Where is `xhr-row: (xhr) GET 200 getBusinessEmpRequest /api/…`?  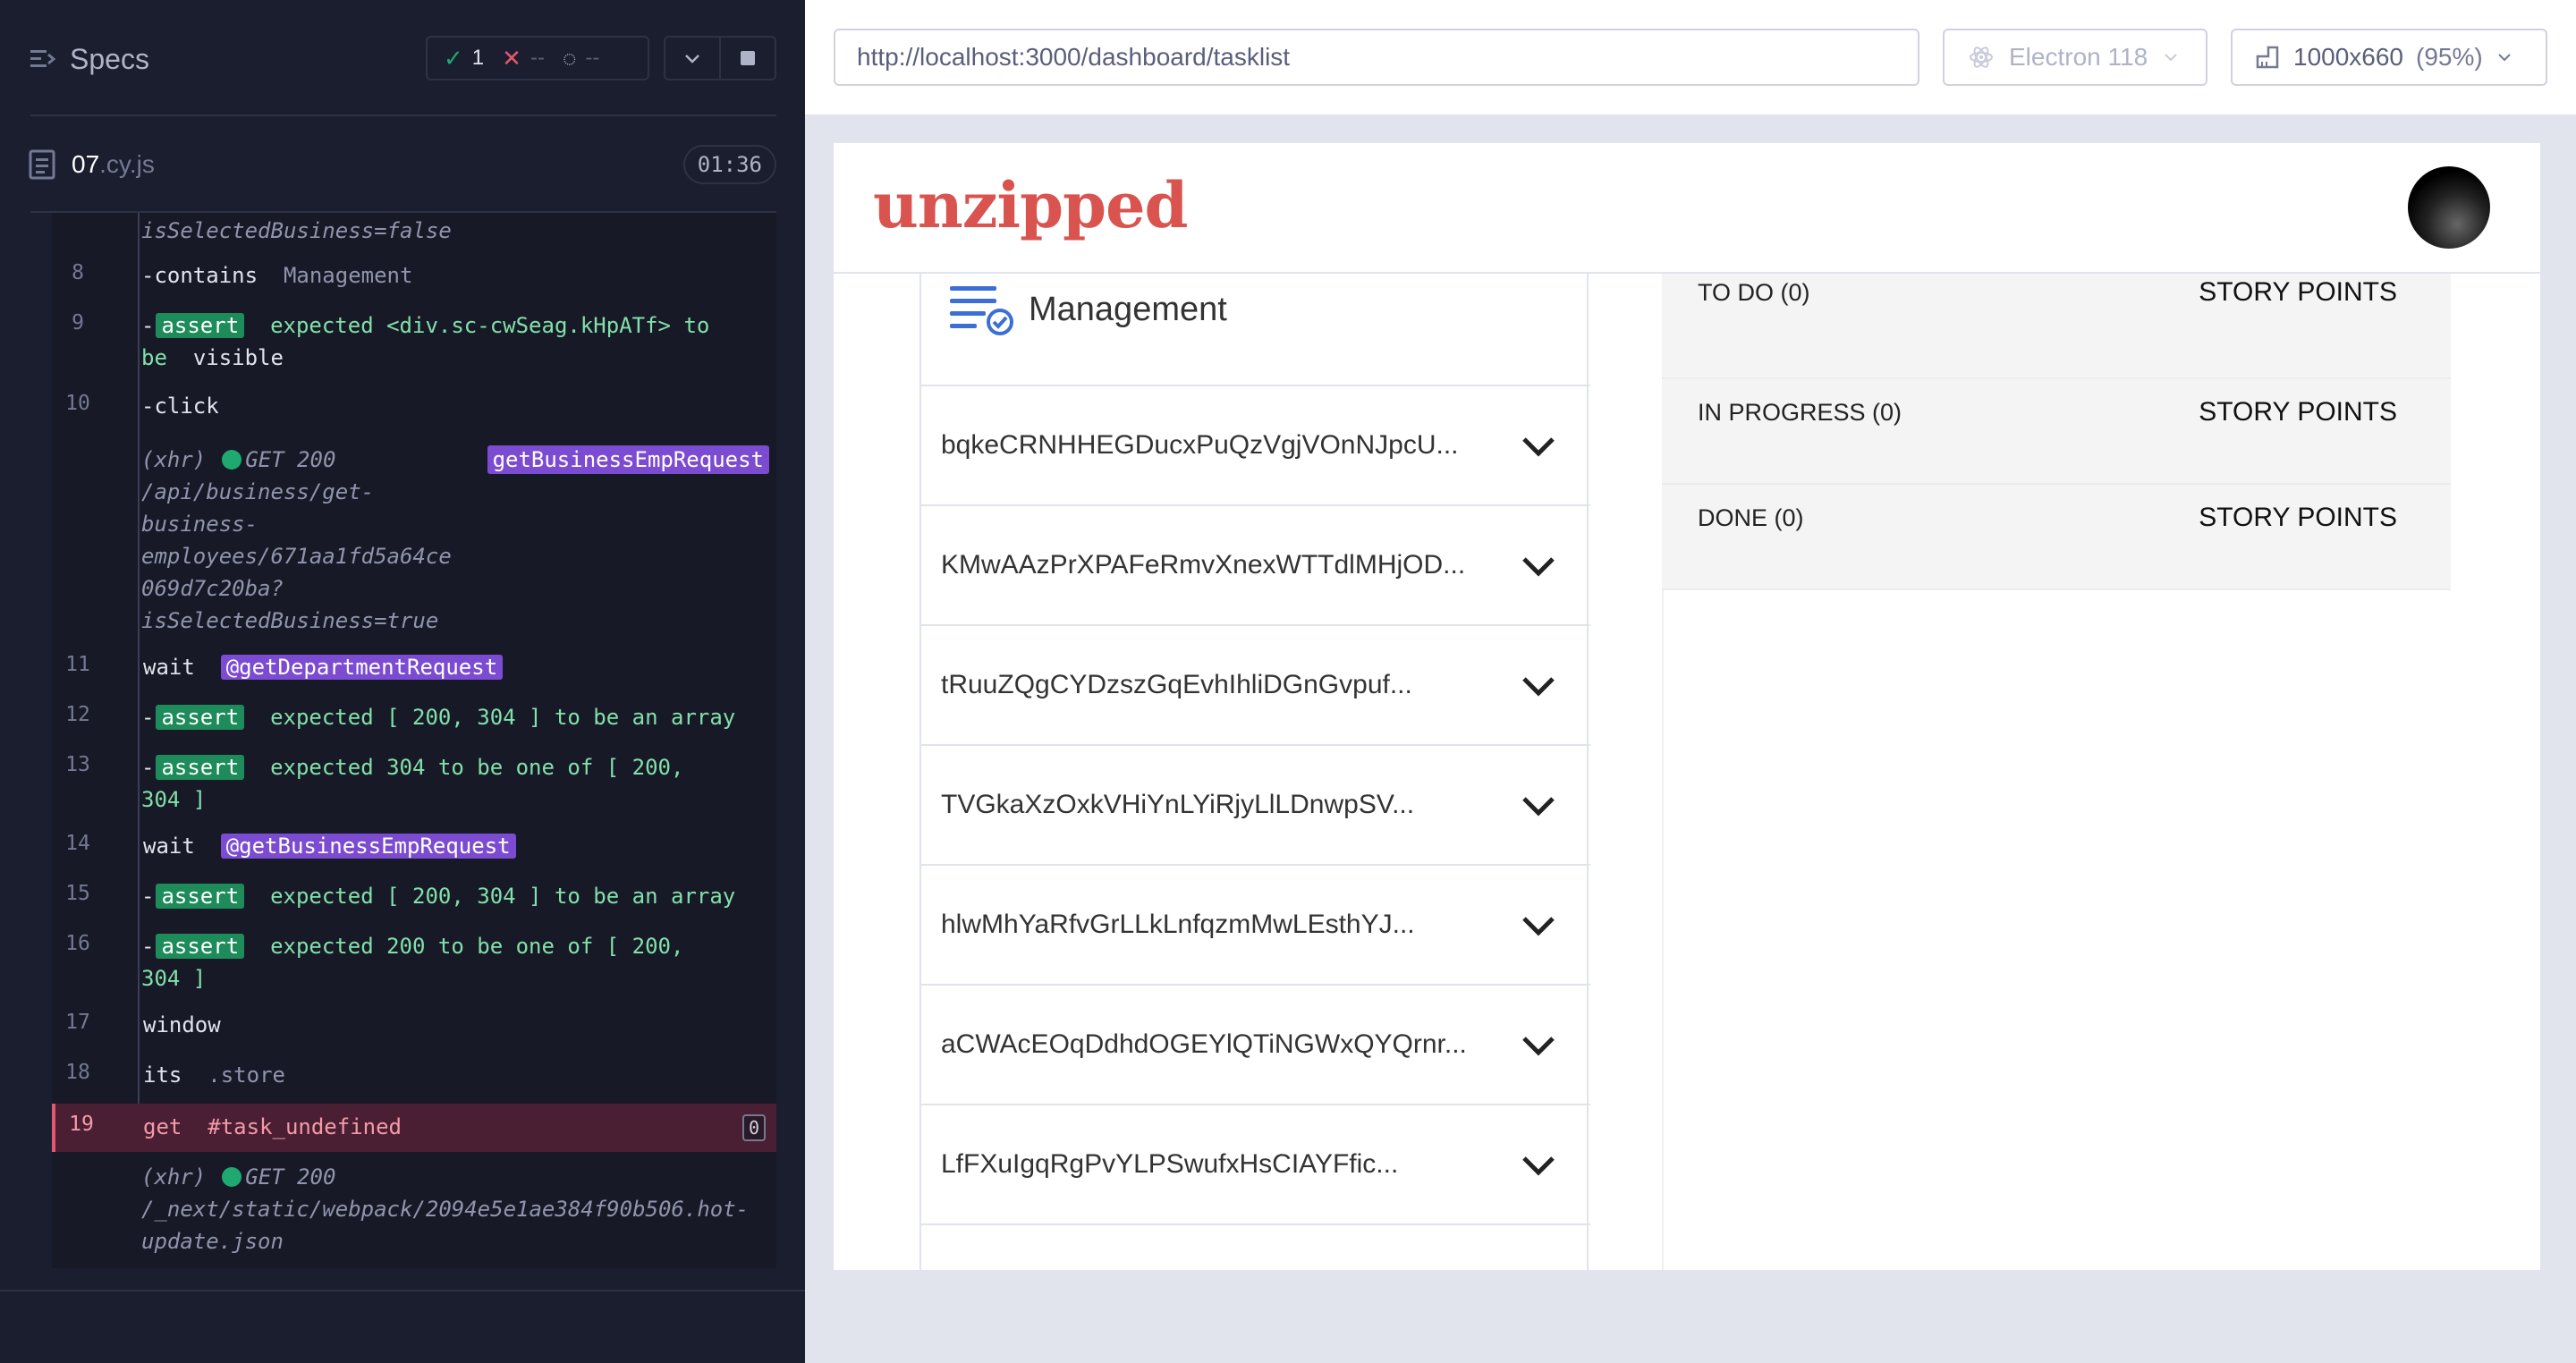
xhr-row: (xhr) GET 200 getBusinessEmpRequest /api/… is located at coordinates (414, 539).